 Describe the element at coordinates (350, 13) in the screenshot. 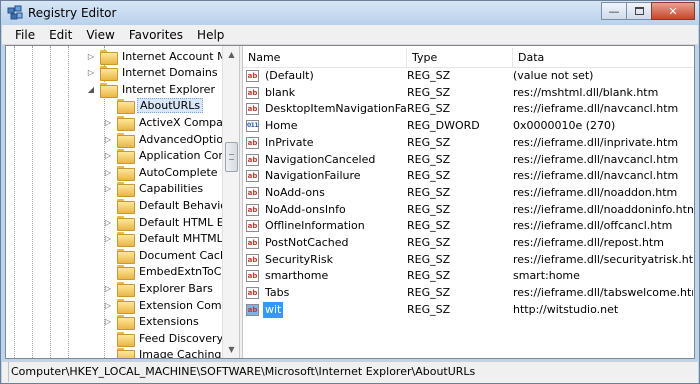

I see `title-bar: Registry Editor — ✕` at that location.